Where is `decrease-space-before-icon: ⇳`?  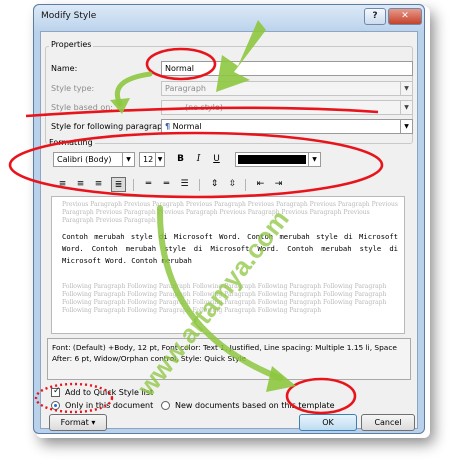
decrease-space-before-icon: ⇳ is located at coordinates (232, 184).